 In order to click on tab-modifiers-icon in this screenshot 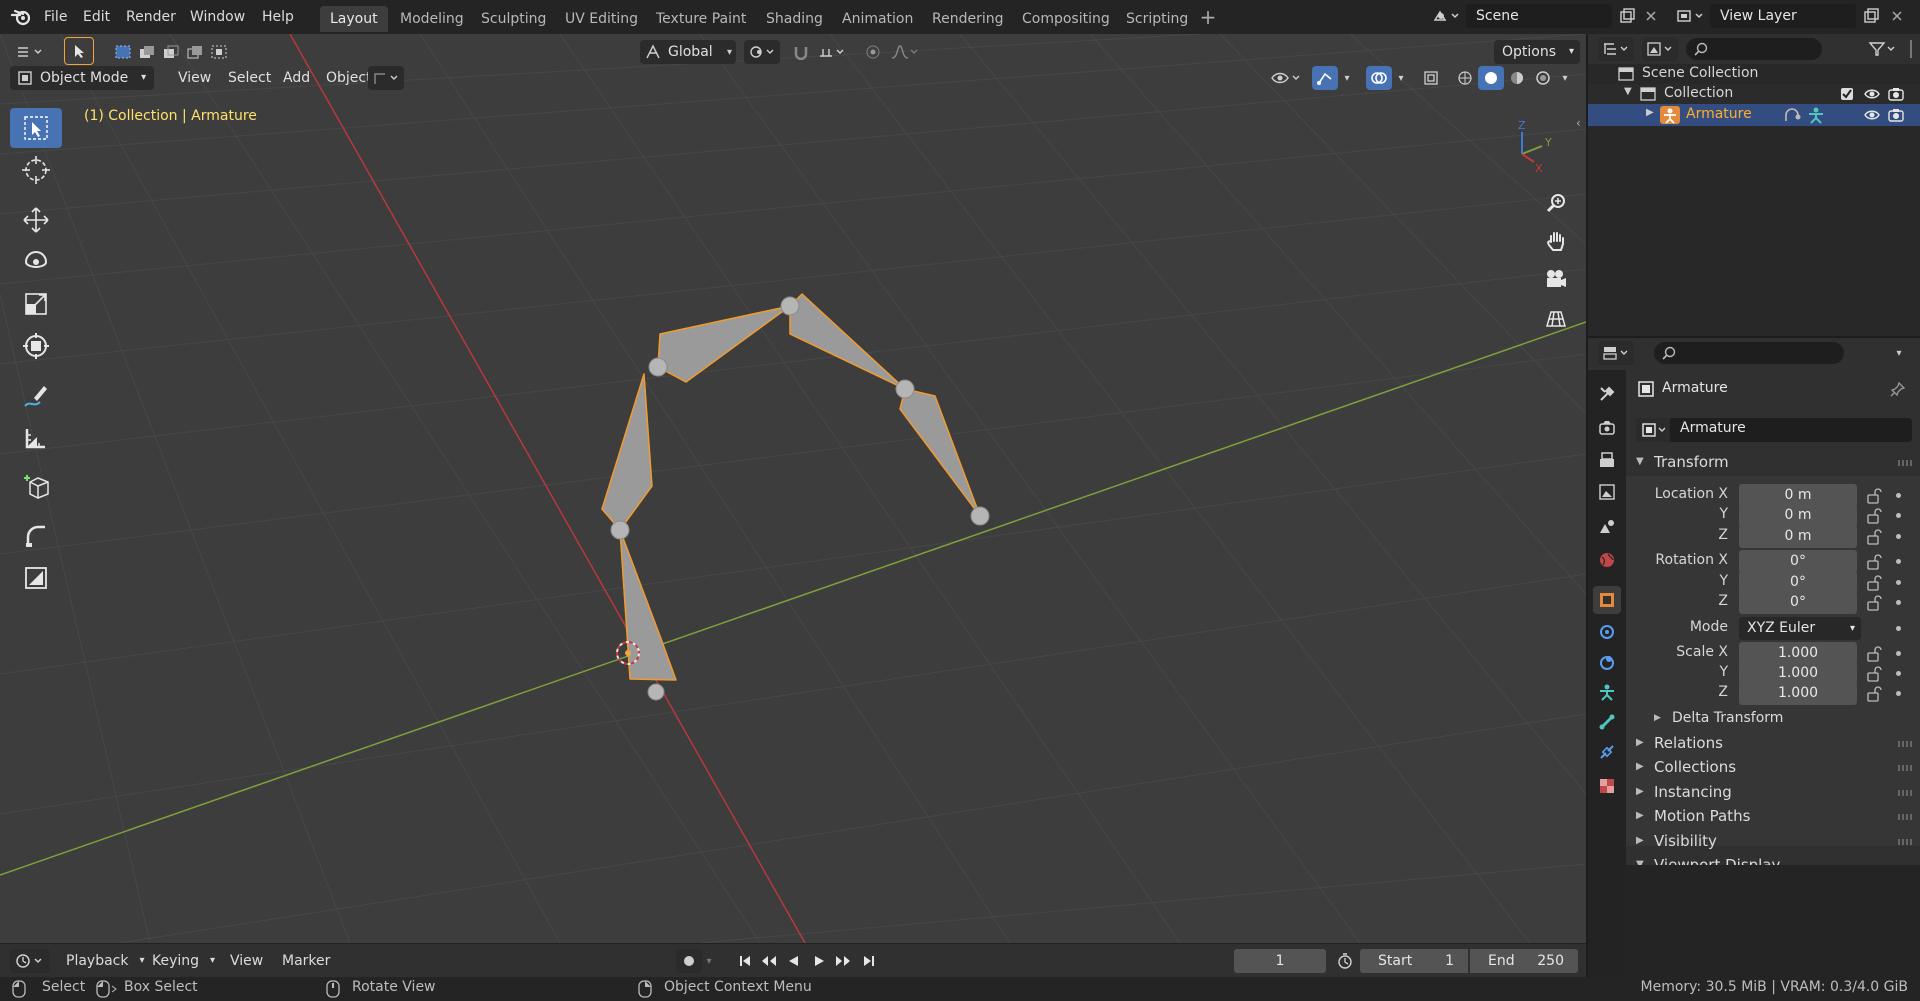, I will do `click(1607, 632)`.